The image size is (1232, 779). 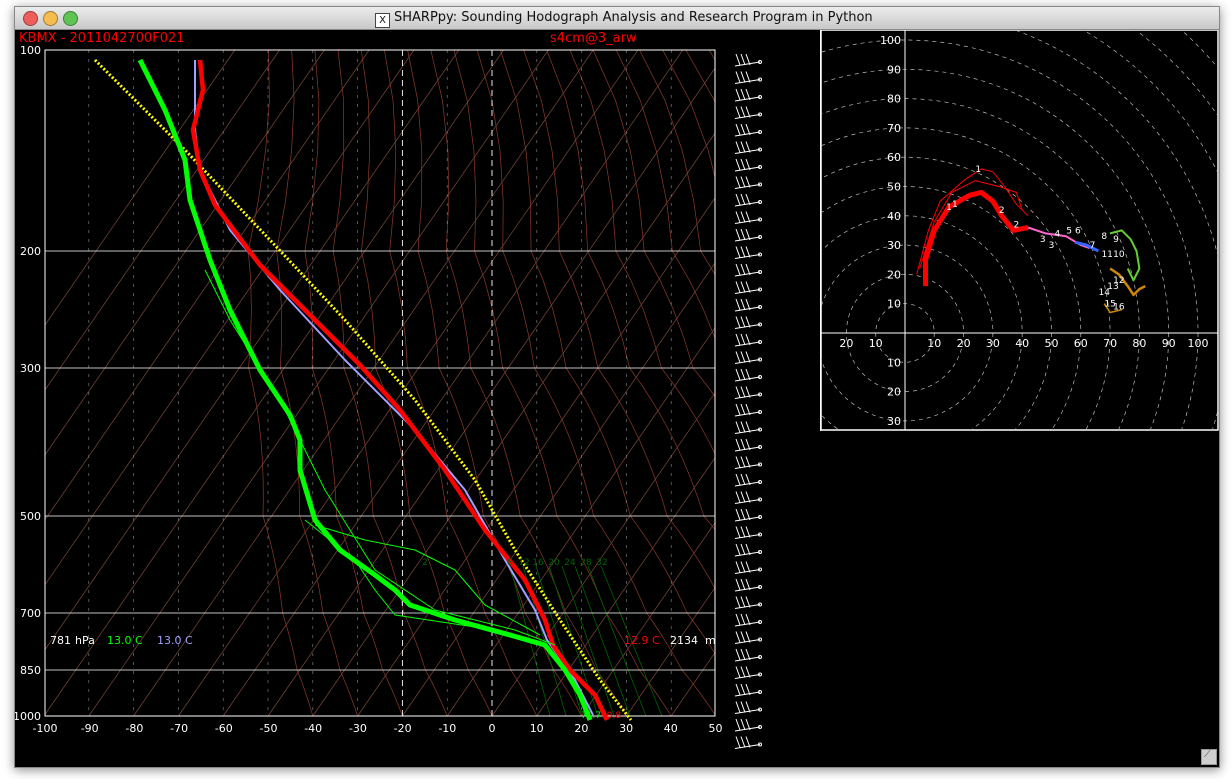 What do you see at coordinates (601, 563) in the screenshot?
I see `mixing-ratio-label: 32` at bounding box center [601, 563].